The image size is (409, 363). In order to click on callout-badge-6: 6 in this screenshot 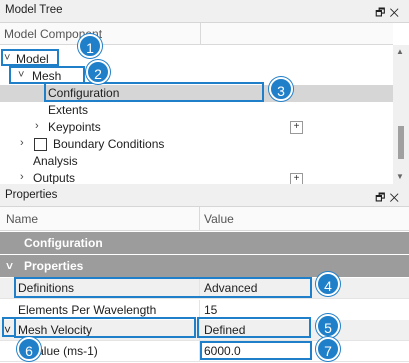, I will do `click(29, 349)`.